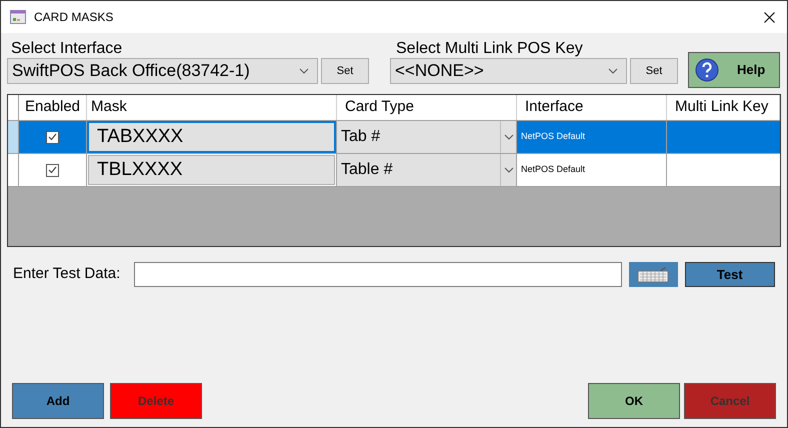 The width and height of the screenshot is (788, 428). What do you see at coordinates (162, 71) in the screenshot?
I see `dropdown: SwiftPOS Back Office(83742-1)` at bounding box center [162, 71].